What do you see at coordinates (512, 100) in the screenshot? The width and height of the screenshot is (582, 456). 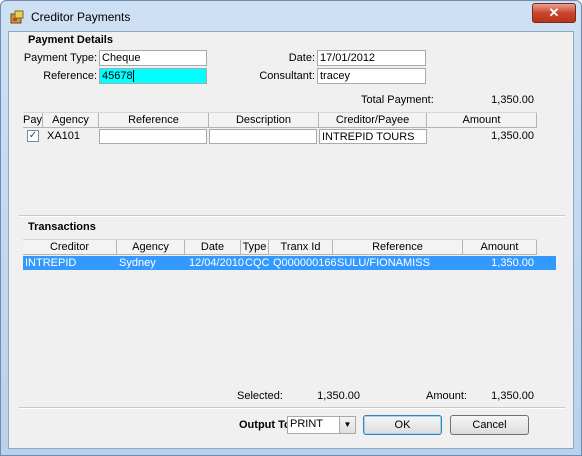 I see `total-payment-value: 1,350.00` at bounding box center [512, 100].